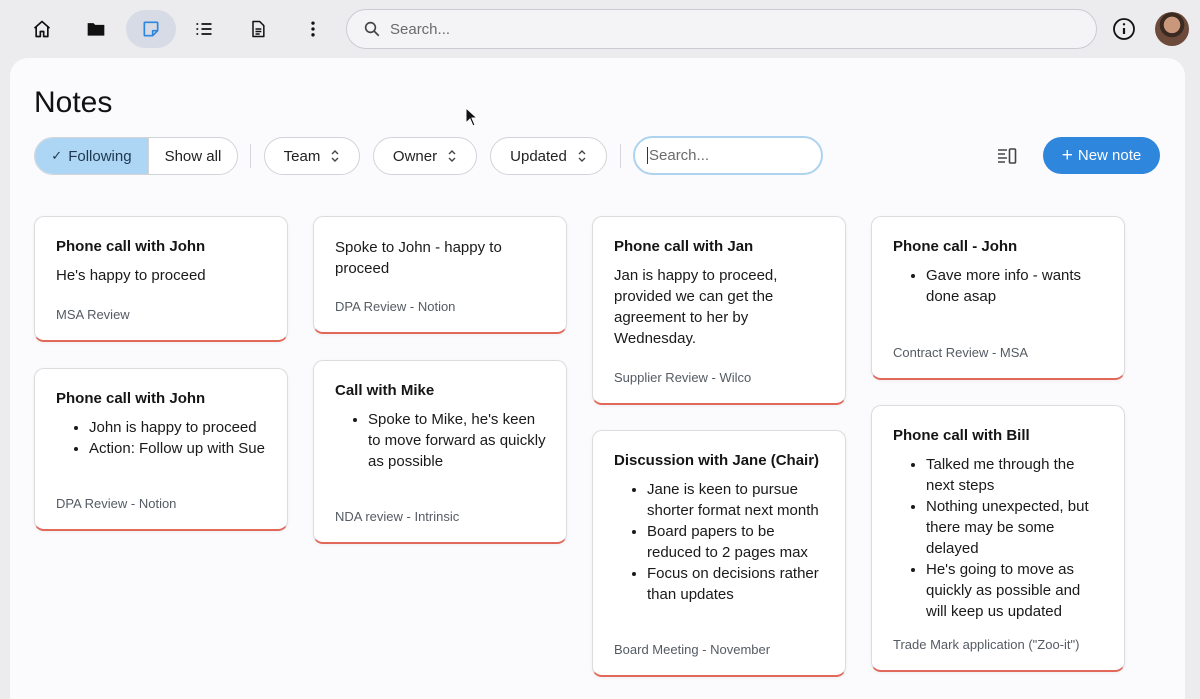 The height and width of the screenshot is (699, 1200). I want to click on note-bullet: Gave more info - wants done asap, so click(1015, 286).